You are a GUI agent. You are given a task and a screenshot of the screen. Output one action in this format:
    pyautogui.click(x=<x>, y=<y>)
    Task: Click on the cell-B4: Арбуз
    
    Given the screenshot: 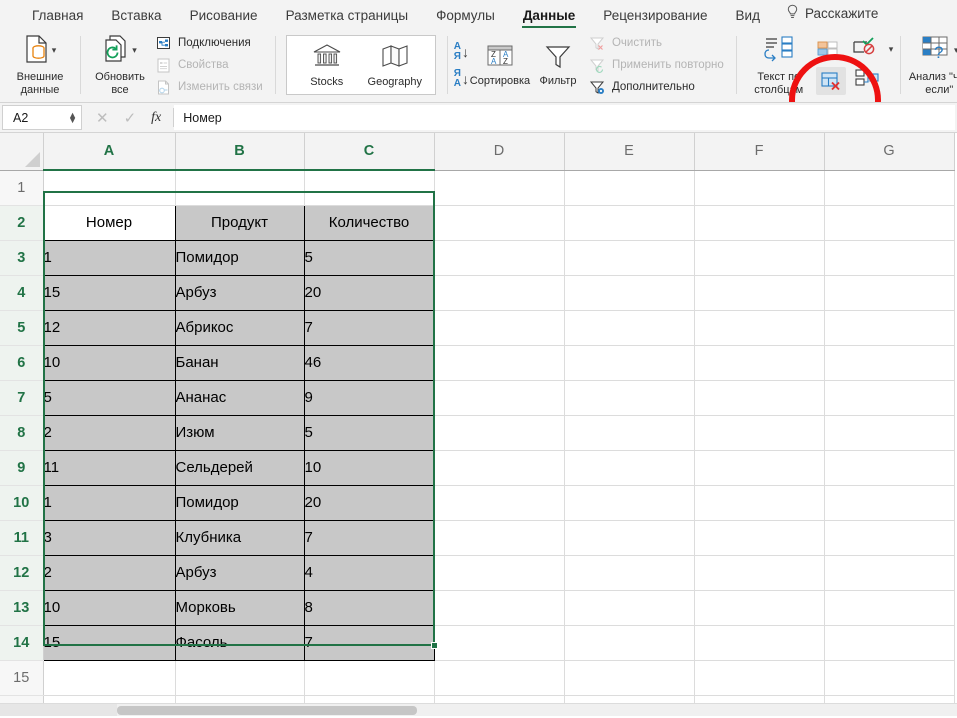 What is the action you would take?
    pyautogui.click(x=239, y=292)
    